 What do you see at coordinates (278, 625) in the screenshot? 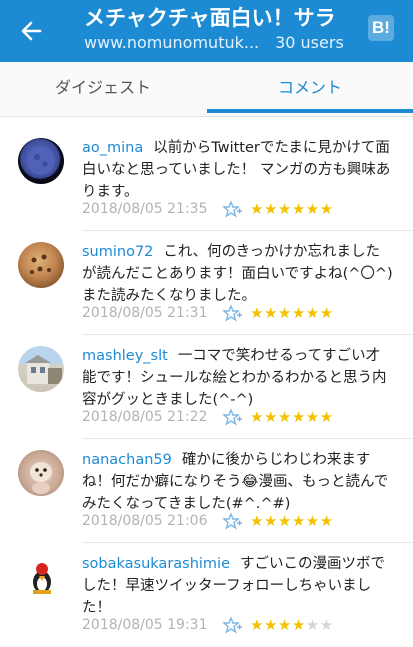
I see `stars-filled: ★★★★` at bounding box center [278, 625].